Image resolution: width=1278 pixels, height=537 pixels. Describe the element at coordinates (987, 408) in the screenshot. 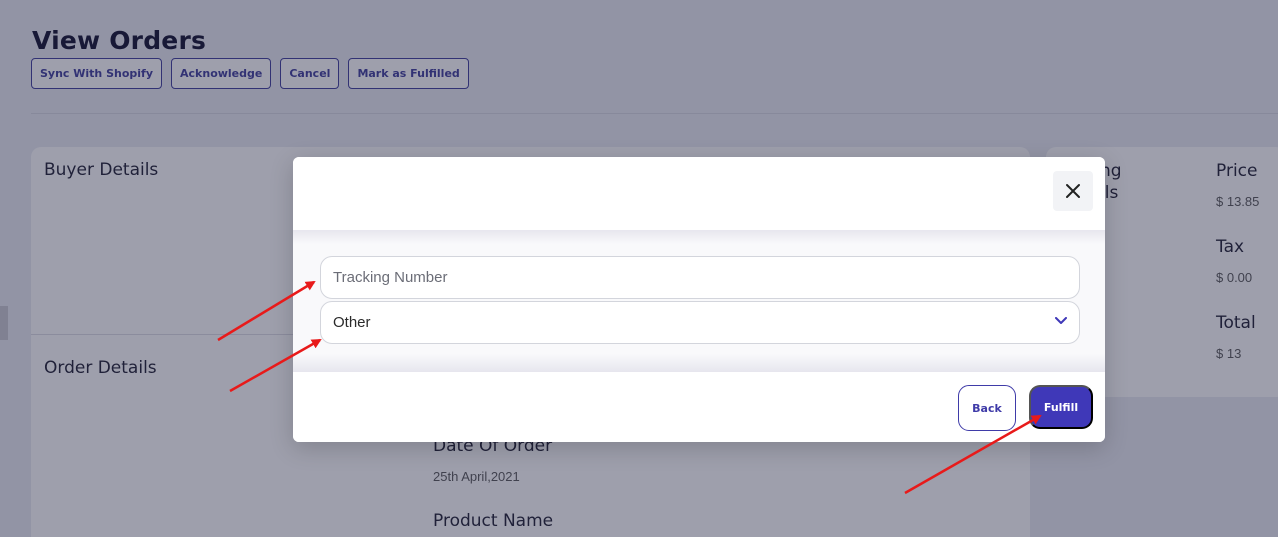

I see `back-button: Back` at that location.